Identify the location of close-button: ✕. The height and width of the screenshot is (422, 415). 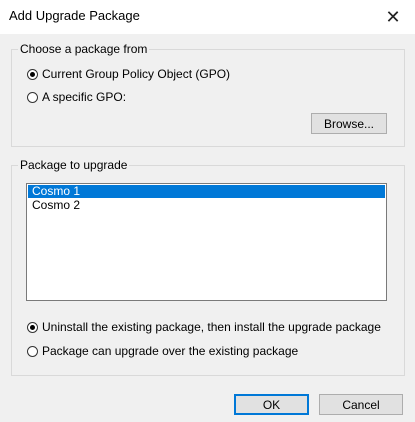
(393, 17).